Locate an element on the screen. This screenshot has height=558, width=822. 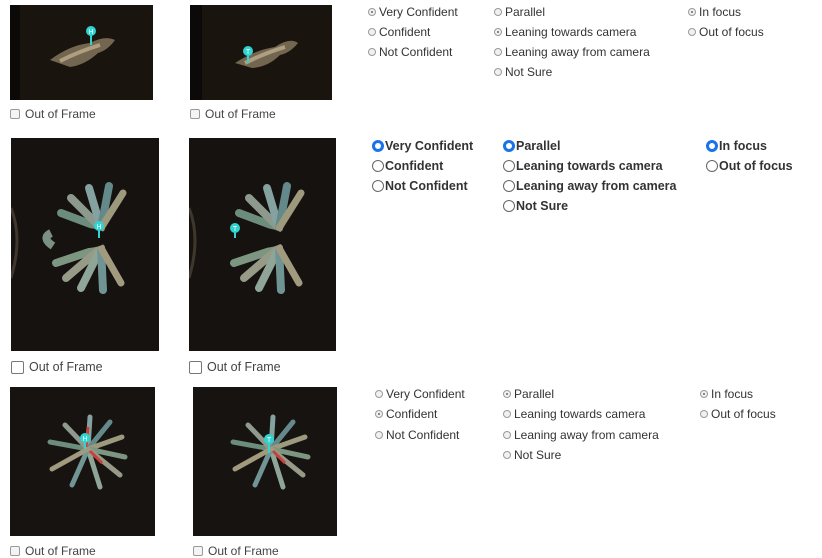
out-of-frame-checkbox-head-row-2: Out of Frame is located at coordinates (57, 367).